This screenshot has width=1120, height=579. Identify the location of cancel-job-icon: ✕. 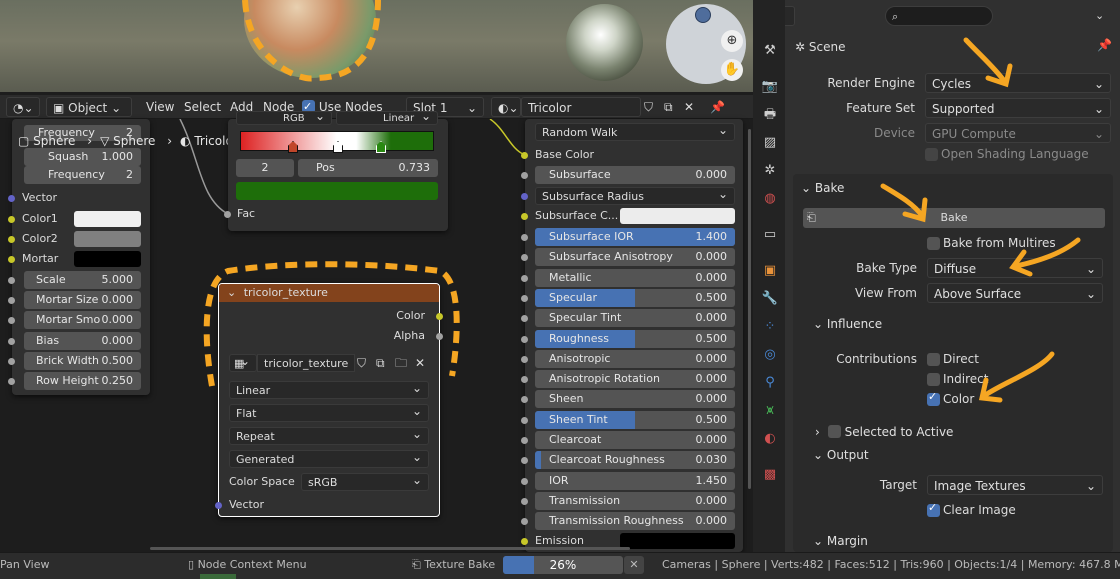
(634, 565).